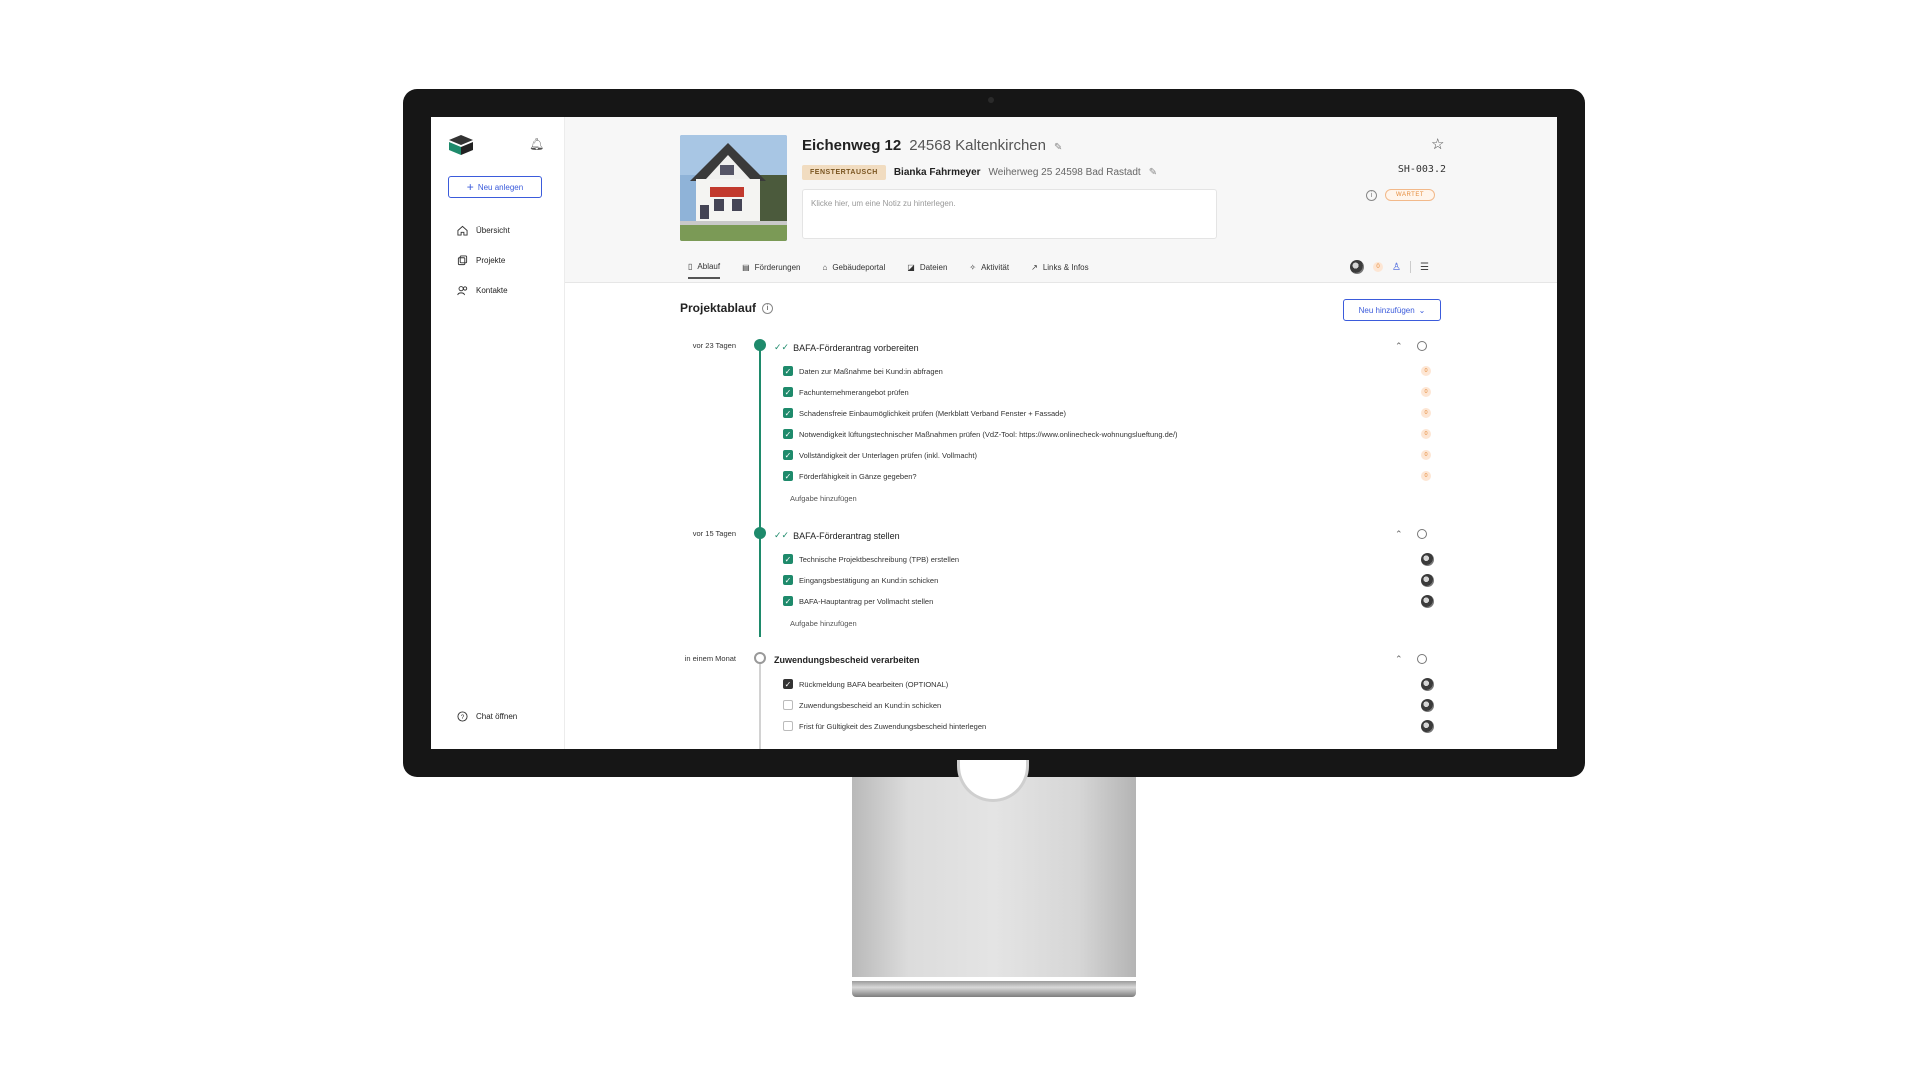 This screenshot has height=1080, width=1920. I want to click on page-title: Projektablauf i, so click(727, 308).